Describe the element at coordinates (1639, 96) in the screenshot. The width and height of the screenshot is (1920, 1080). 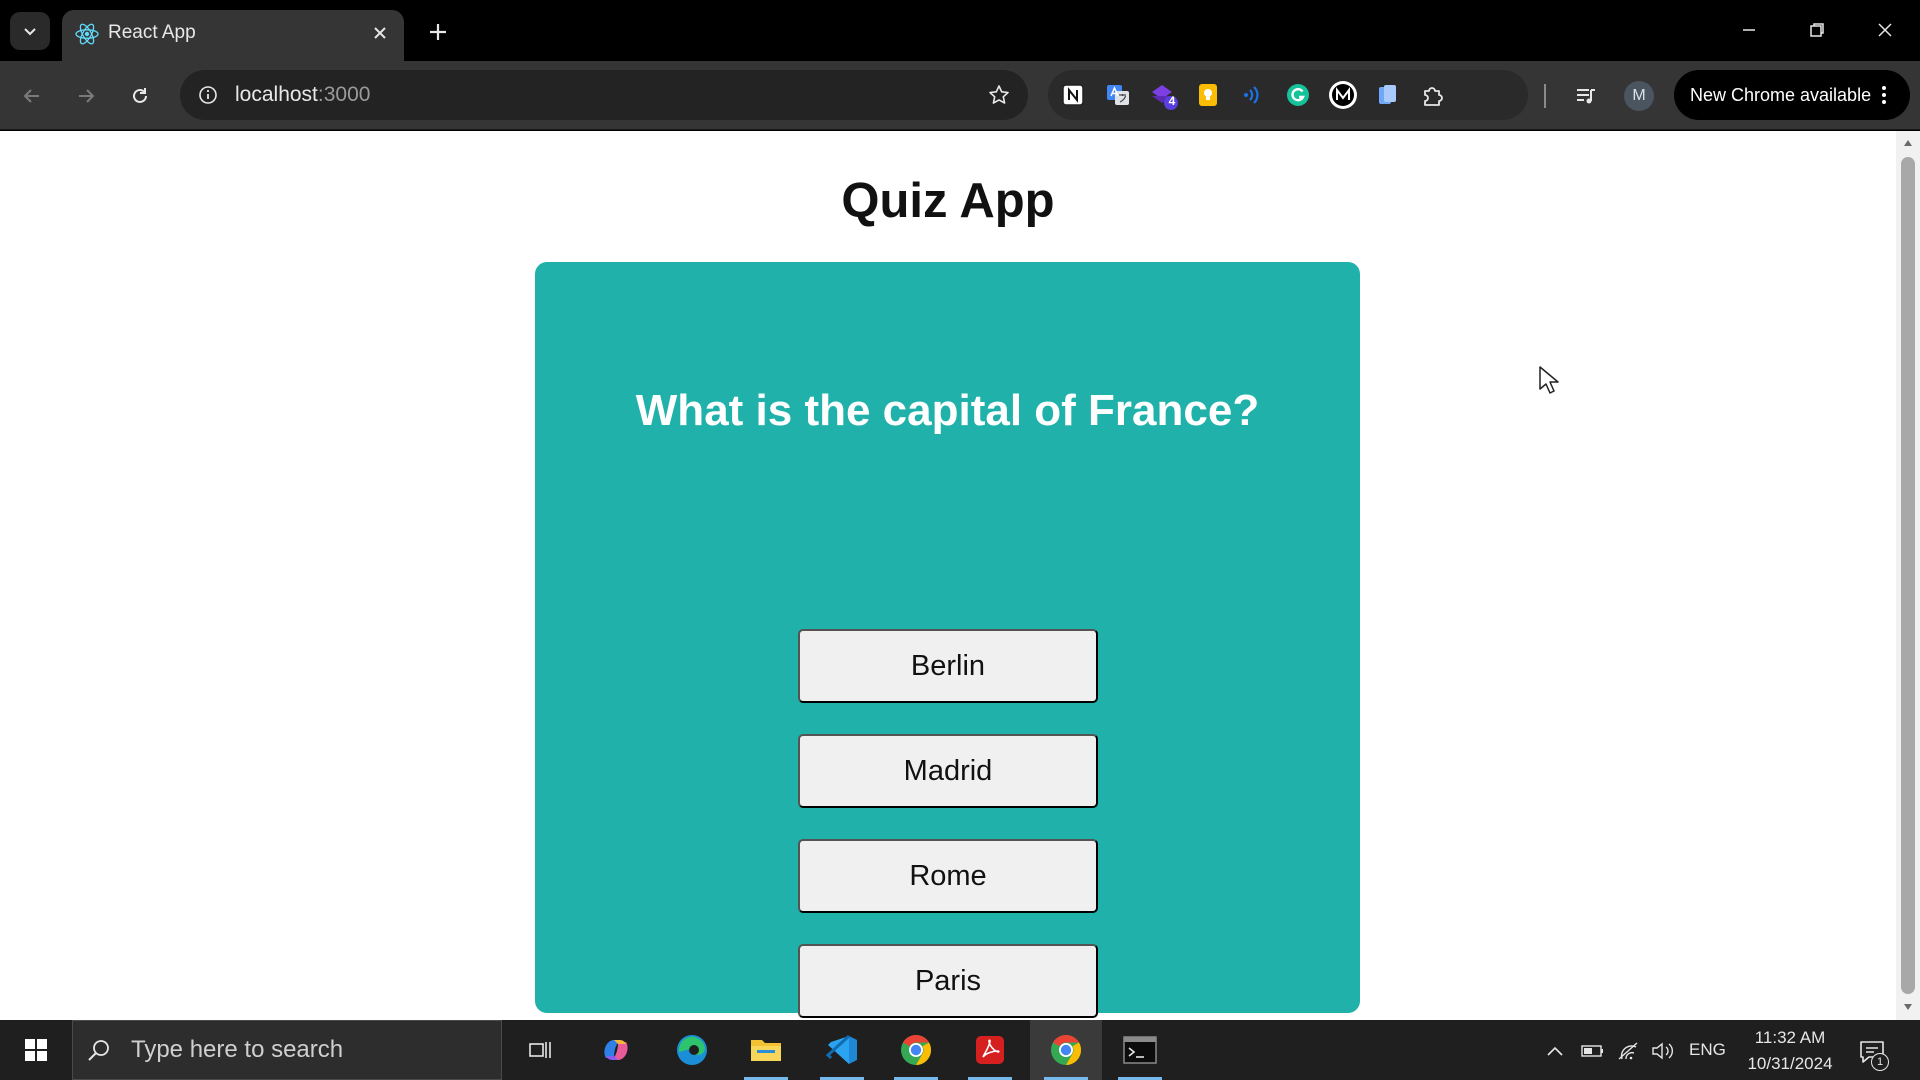
I see `profile-avatar: M` at that location.